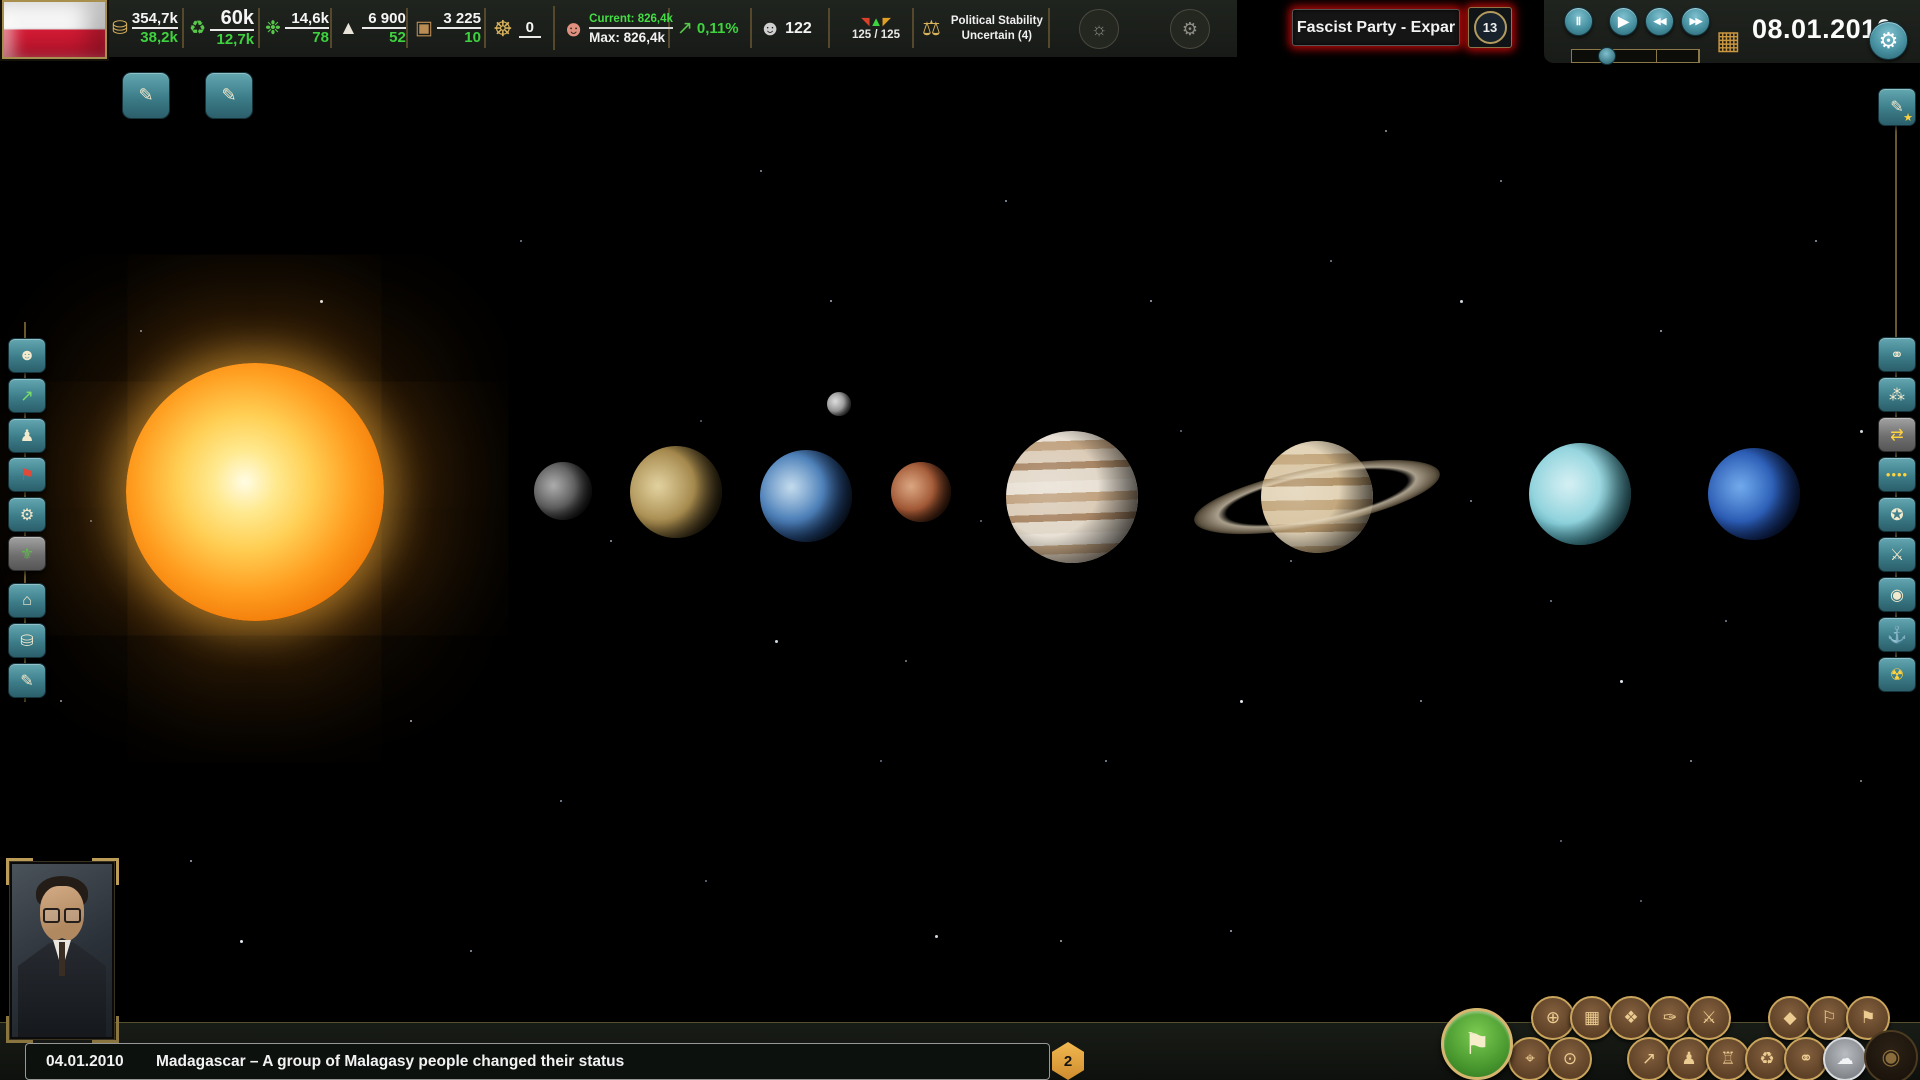  I want to click on sidebar-left-territory: ⚑, so click(27, 474).